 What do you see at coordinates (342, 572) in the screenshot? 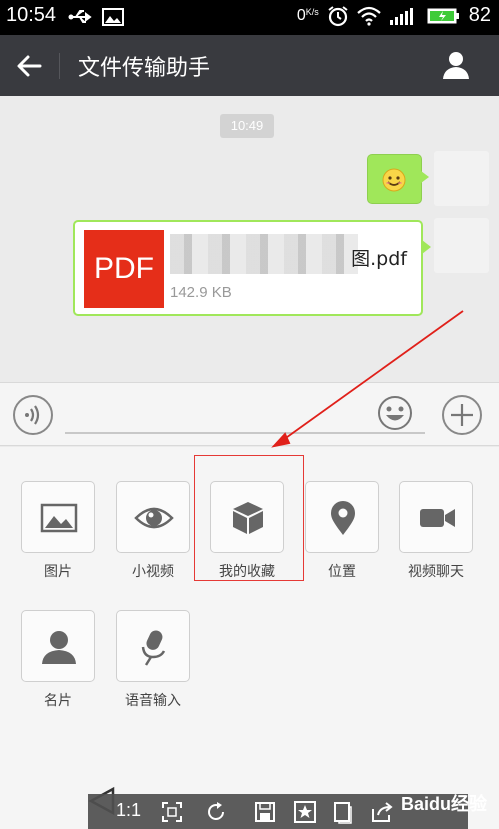
I see `panel-item-label: 位置` at bounding box center [342, 572].